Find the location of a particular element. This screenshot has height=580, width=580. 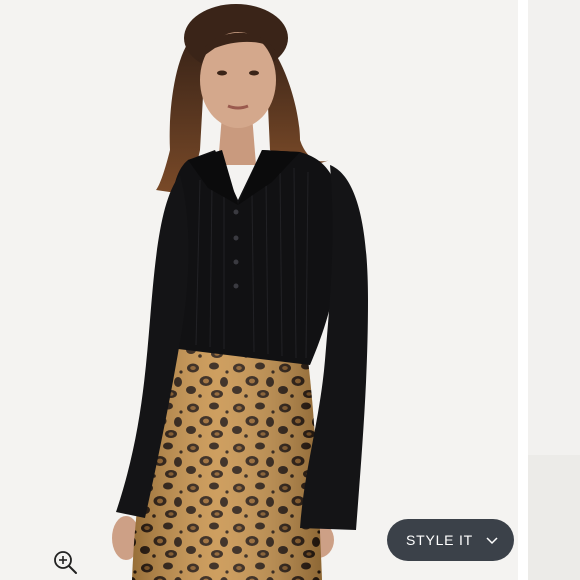

style-it-button: STYLE IT is located at coordinates (450, 540).